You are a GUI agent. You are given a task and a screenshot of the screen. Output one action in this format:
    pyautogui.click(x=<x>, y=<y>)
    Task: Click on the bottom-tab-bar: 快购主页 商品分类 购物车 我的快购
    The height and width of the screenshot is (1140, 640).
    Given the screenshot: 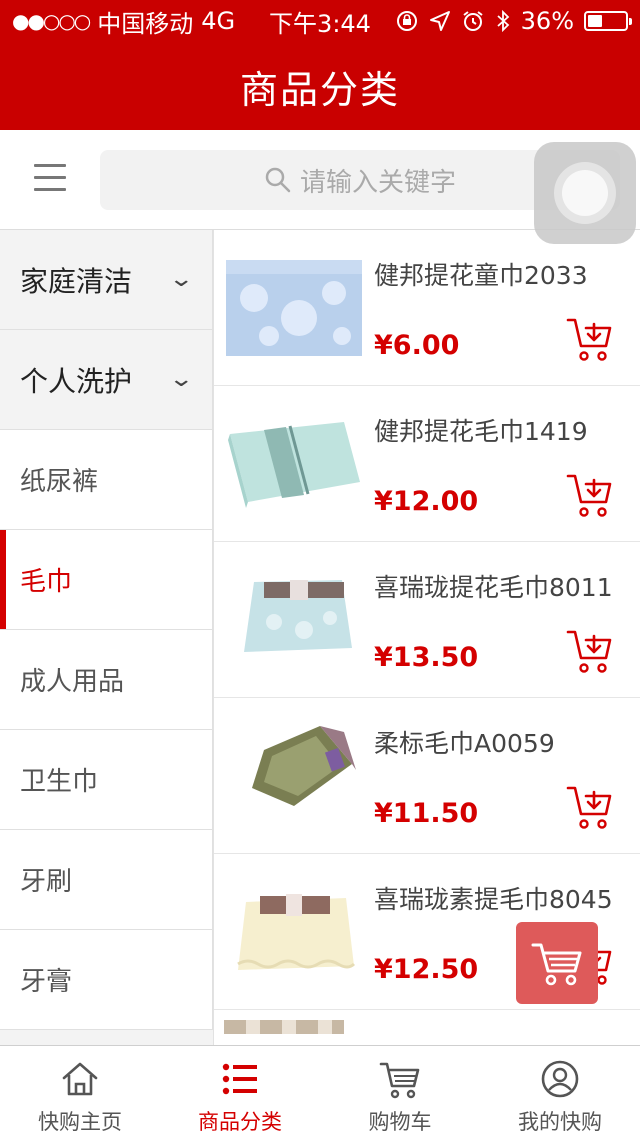 What is the action you would take?
    pyautogui.click(x=320, y=1092)
    